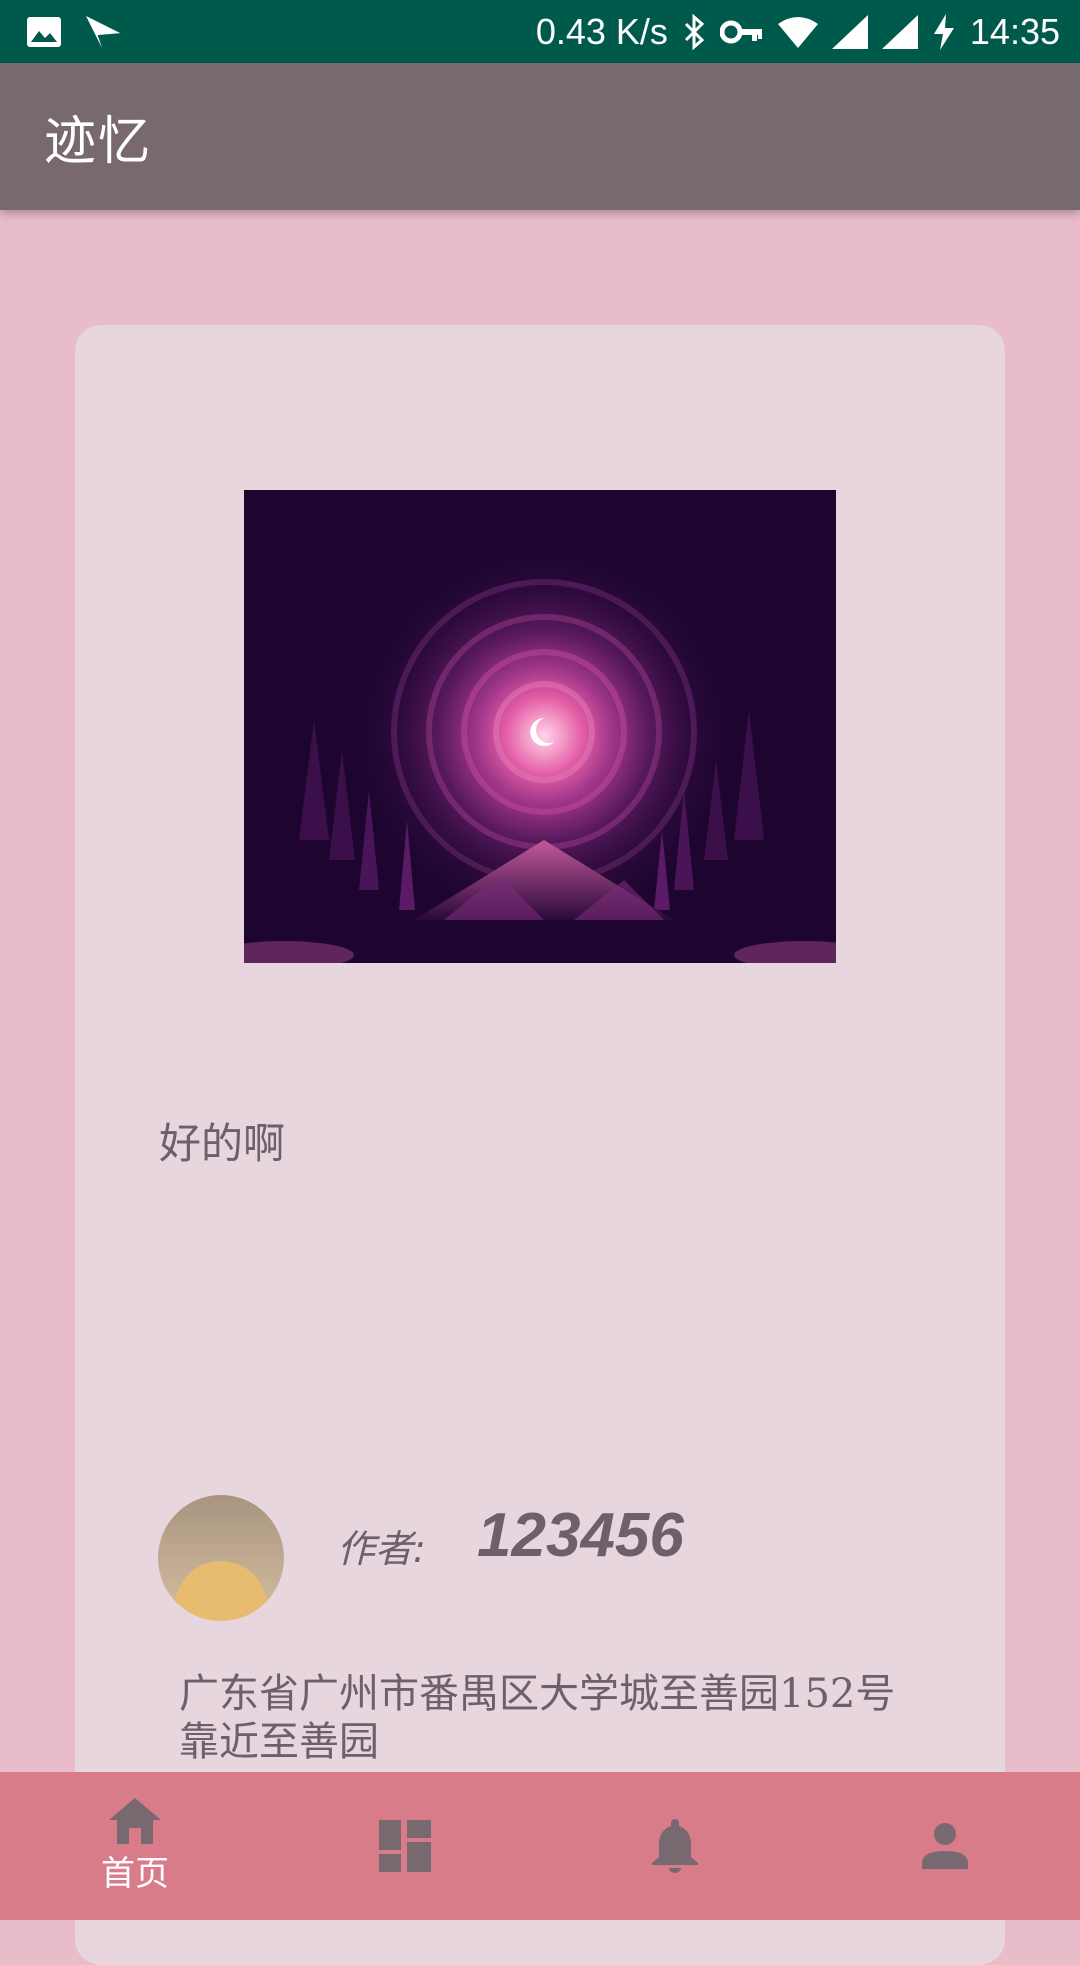 This screenshot has height=1965, width=1080. I want to click on nav-item-dashboard, so click(405, 1846).